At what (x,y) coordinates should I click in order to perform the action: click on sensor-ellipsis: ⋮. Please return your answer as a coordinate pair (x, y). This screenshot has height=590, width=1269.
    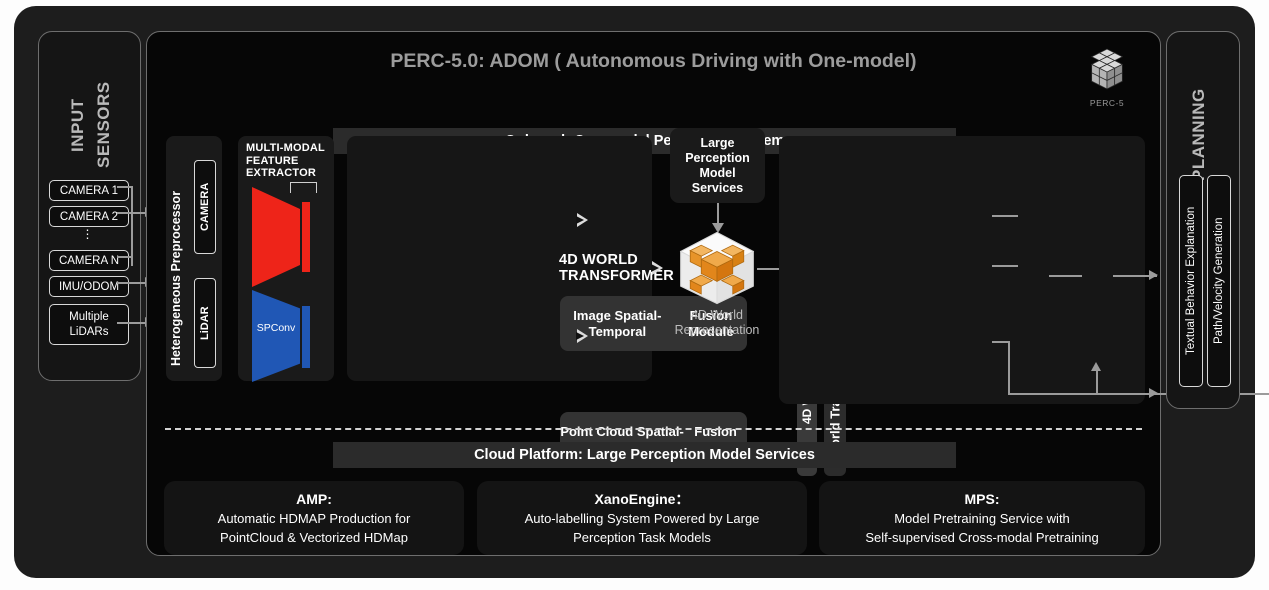
    Looking at the image, I should click on (88, 234).